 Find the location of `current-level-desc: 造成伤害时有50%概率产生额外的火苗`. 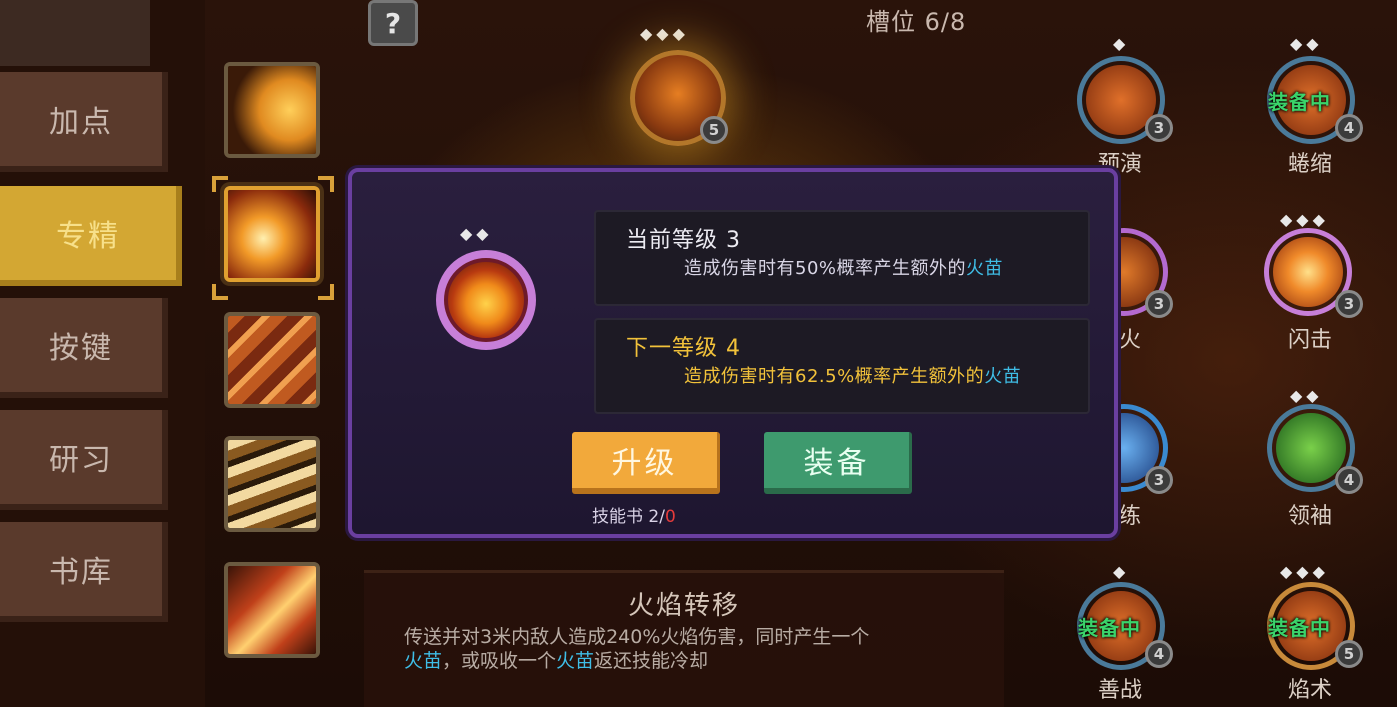

current-level-desc: 造成伤害时有50%概率产生额外的火苗 is located at coordinates (843, 267).